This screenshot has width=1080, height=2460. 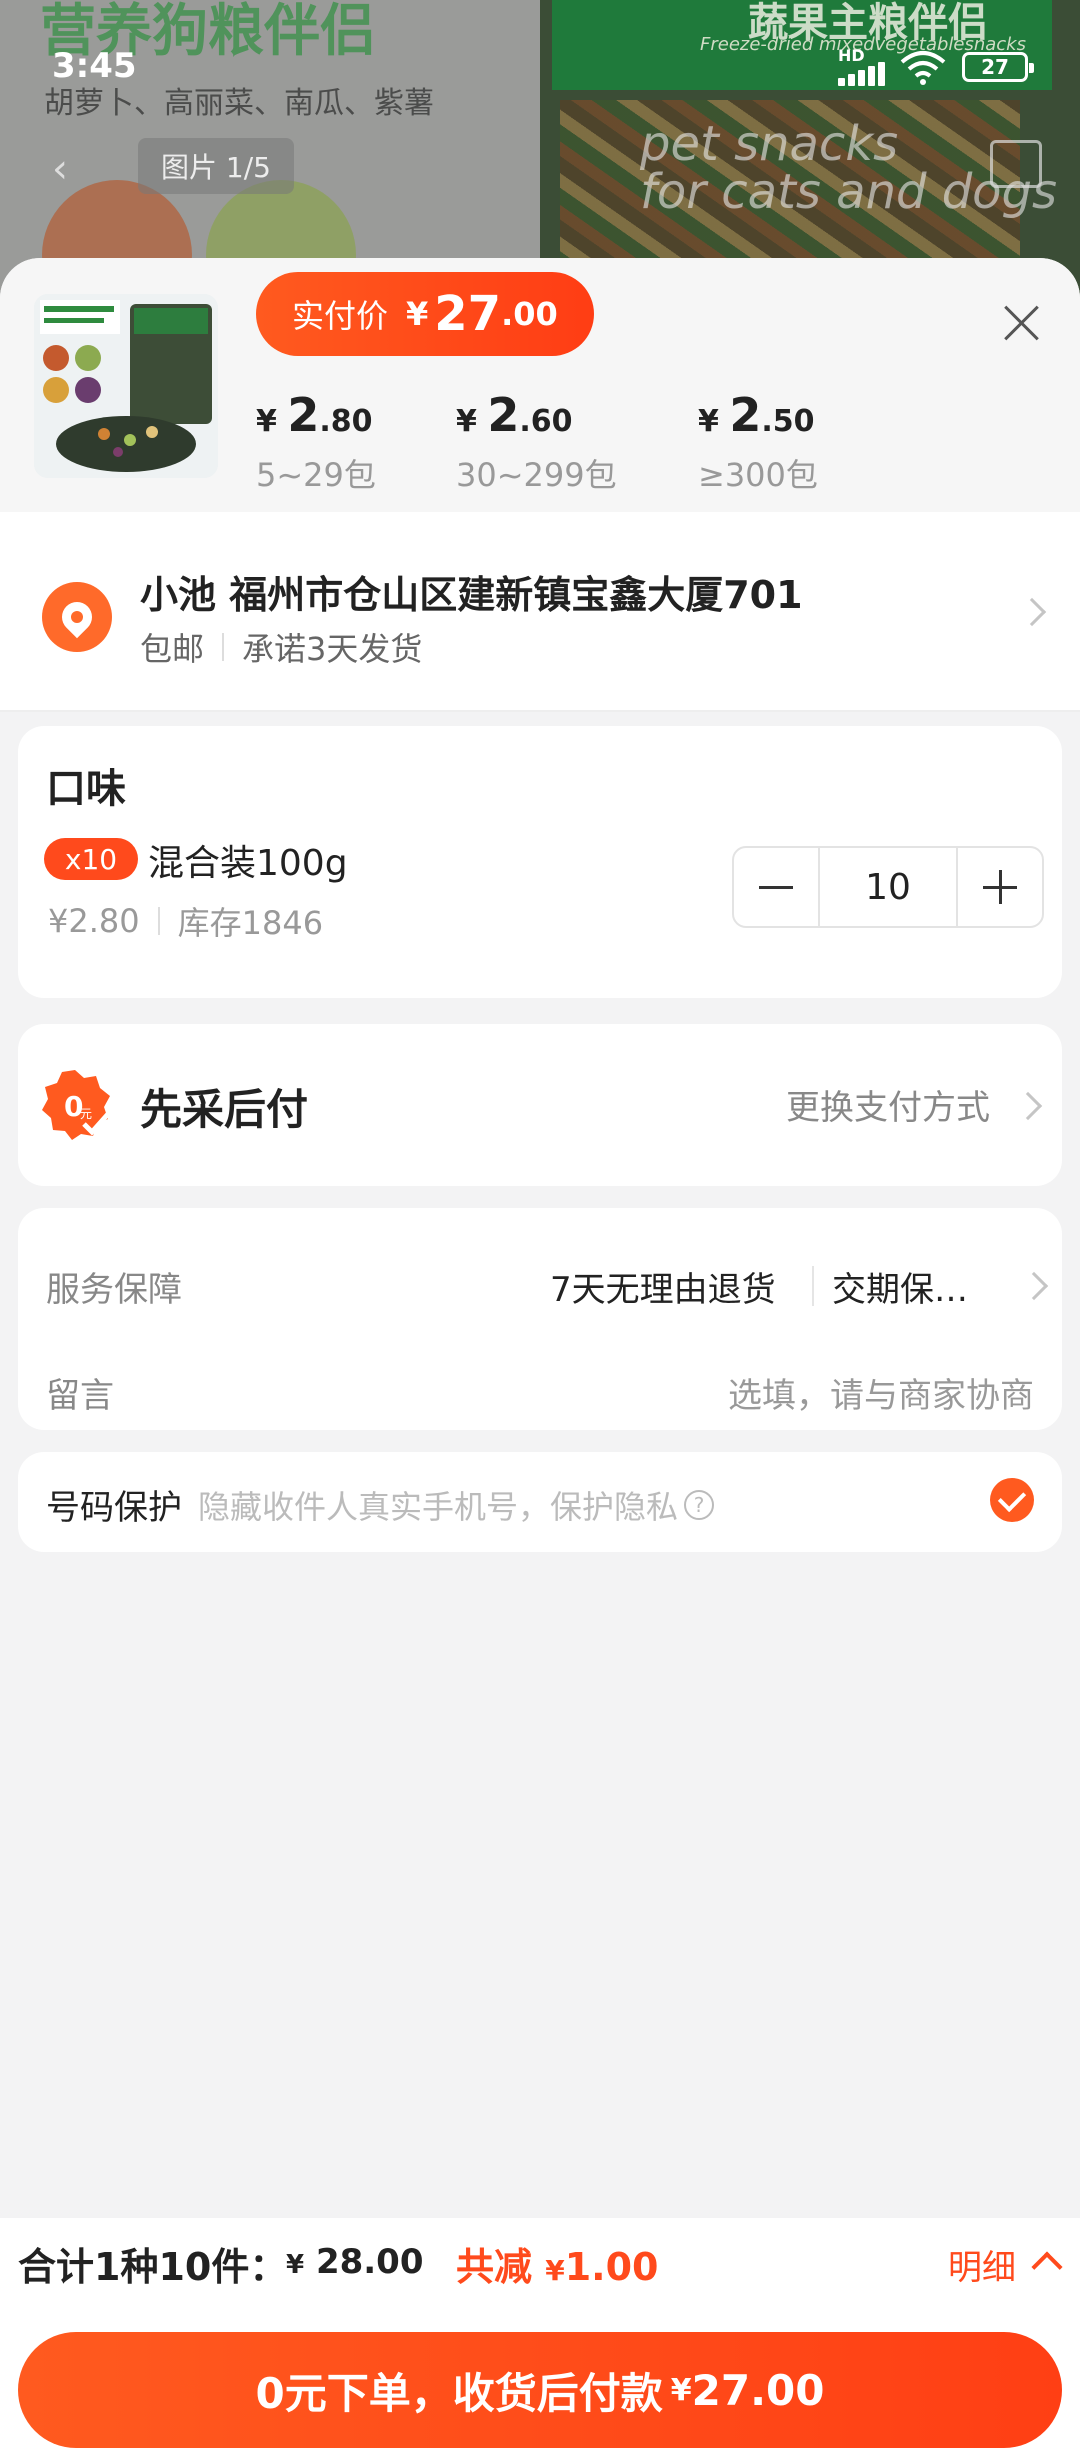 What do you see at coordinates (1012, 1500) in the screenshot?
I see `number-protection-checkbox` at bounding box center [1012, 1500].